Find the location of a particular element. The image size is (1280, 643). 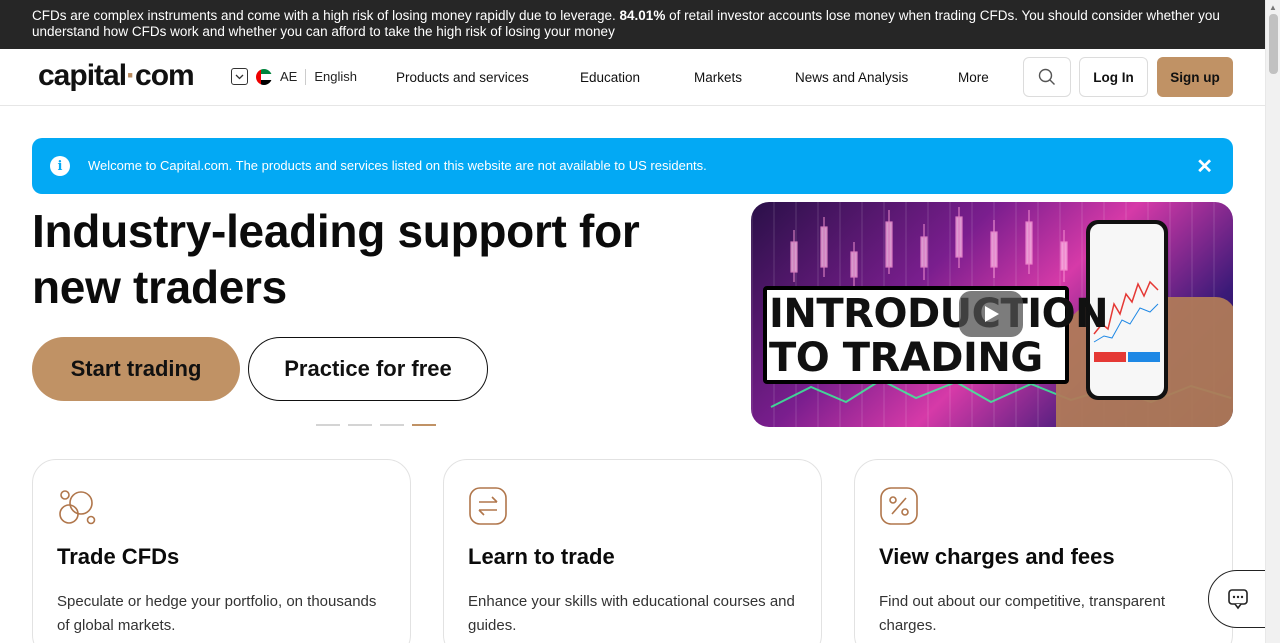

search-button is located at coordinates (1047, 77).